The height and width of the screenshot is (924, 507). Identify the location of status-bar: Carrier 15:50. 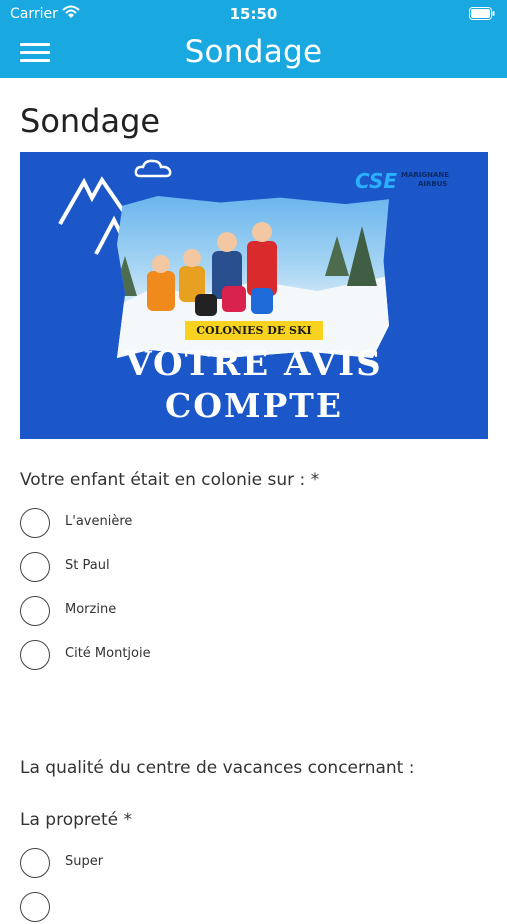
(253, 14).